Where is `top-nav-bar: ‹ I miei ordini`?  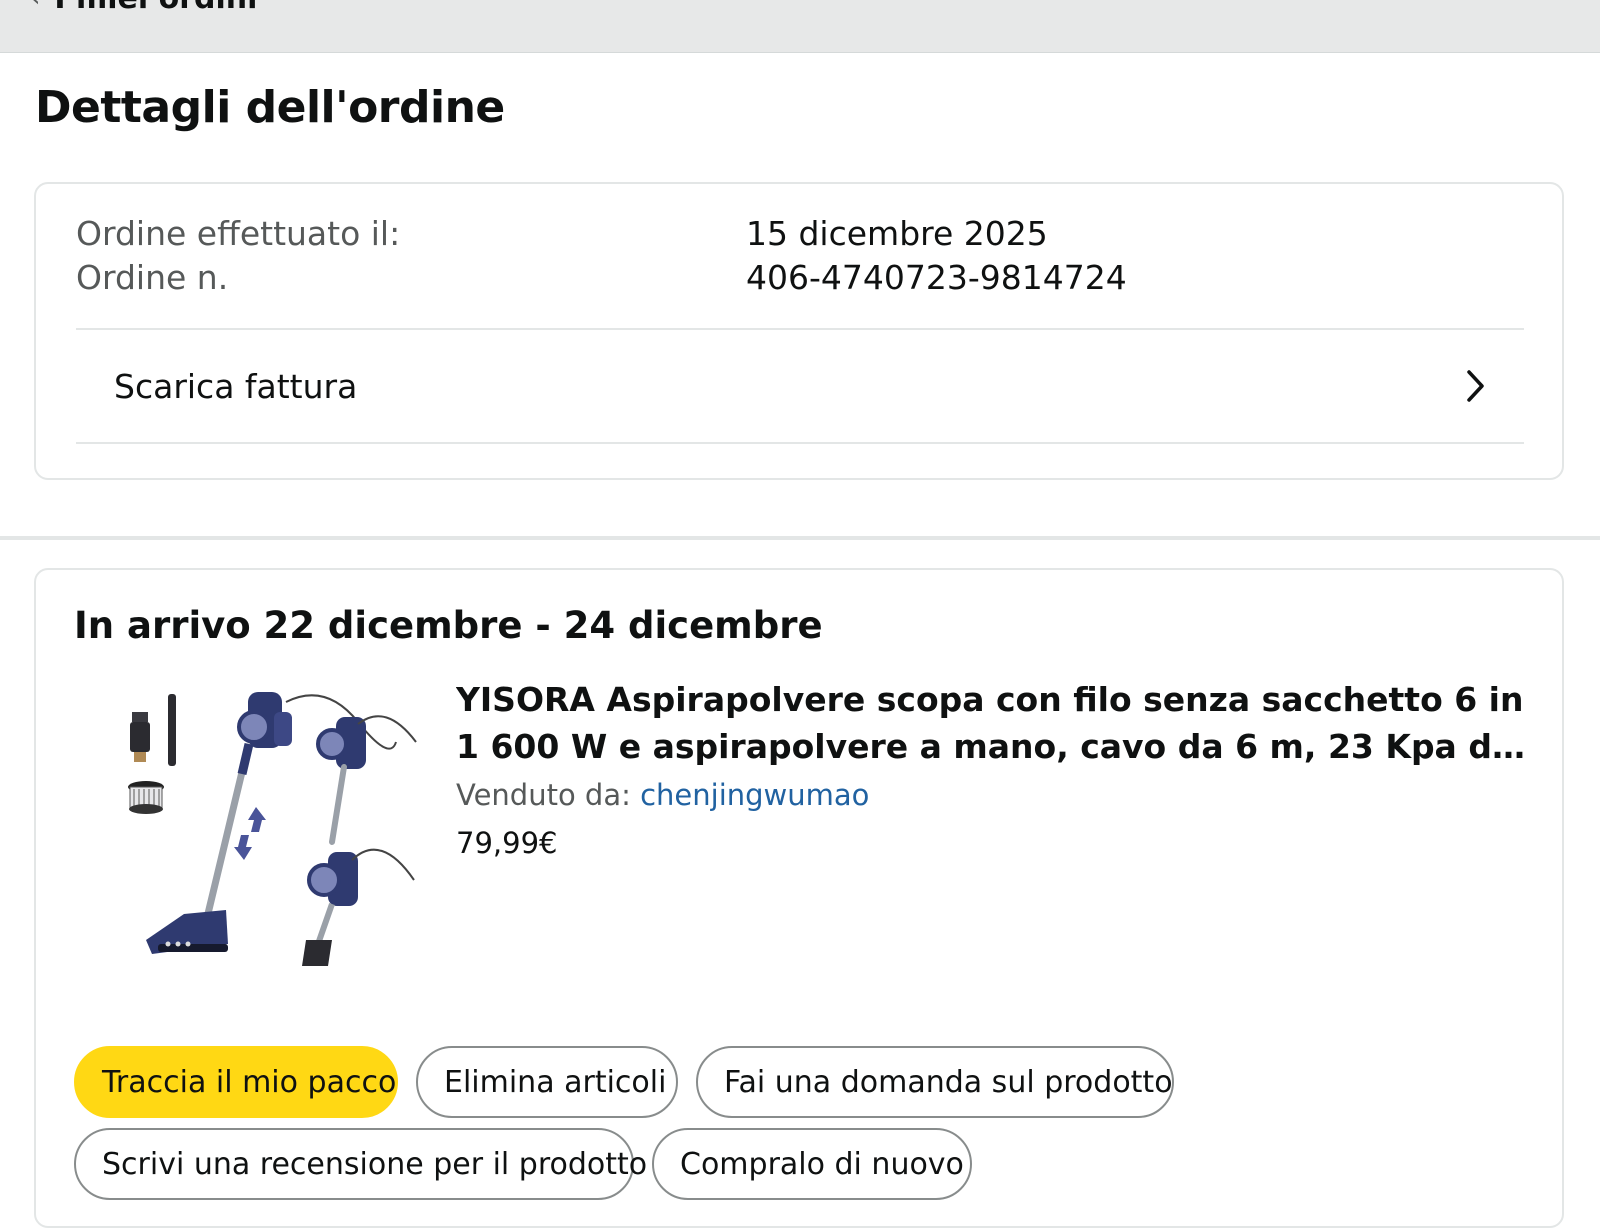
top-nav-bar: ‹ I miei ordini is located at coordinates (800, 26).